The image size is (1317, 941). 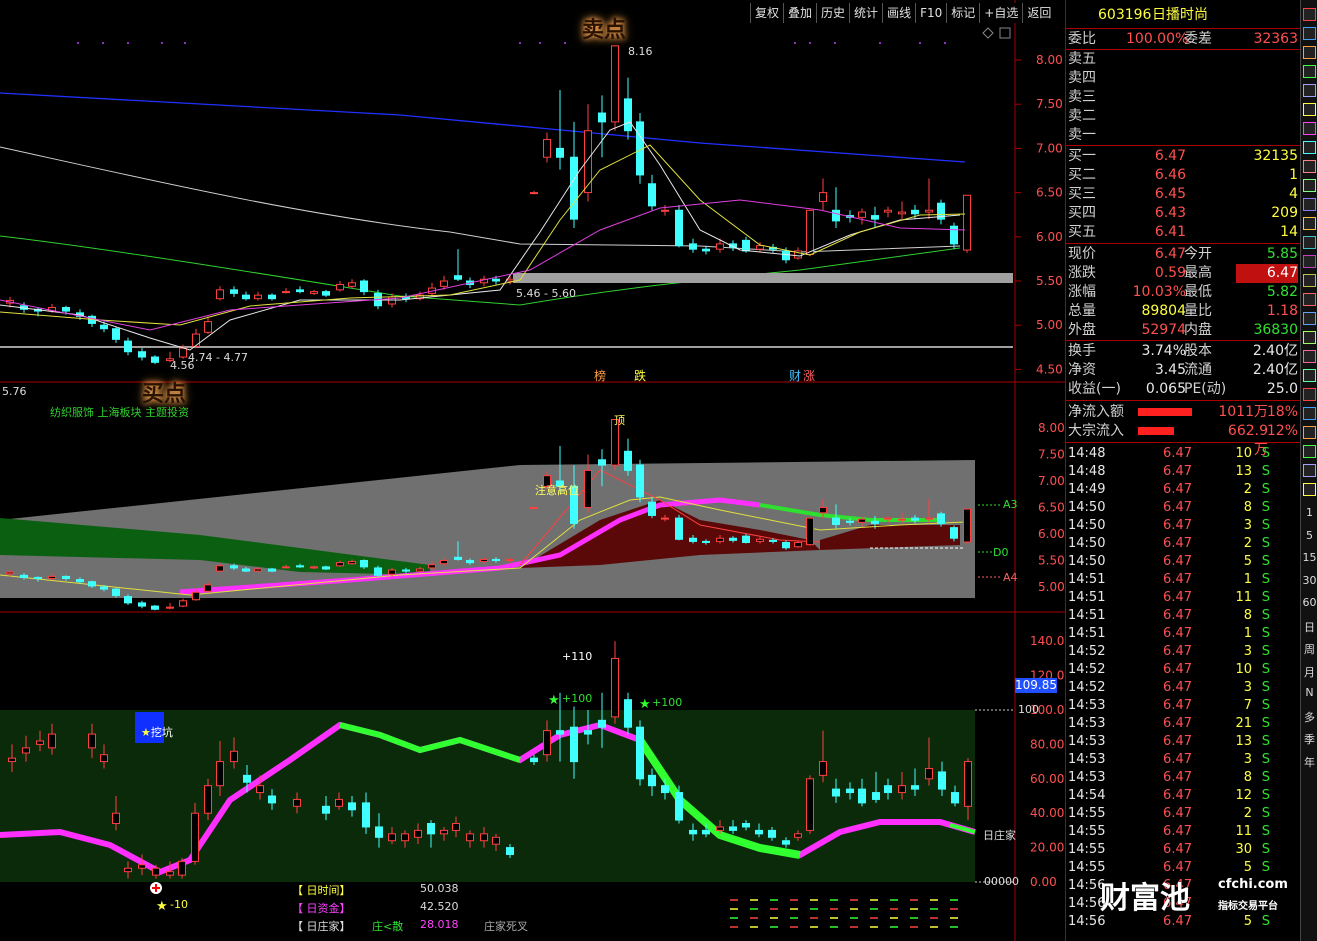 What do you see at coordinates (866, 13) in the screenshot?
I see `toolbar-button-3: 统计` at bounding box center [866, 13].